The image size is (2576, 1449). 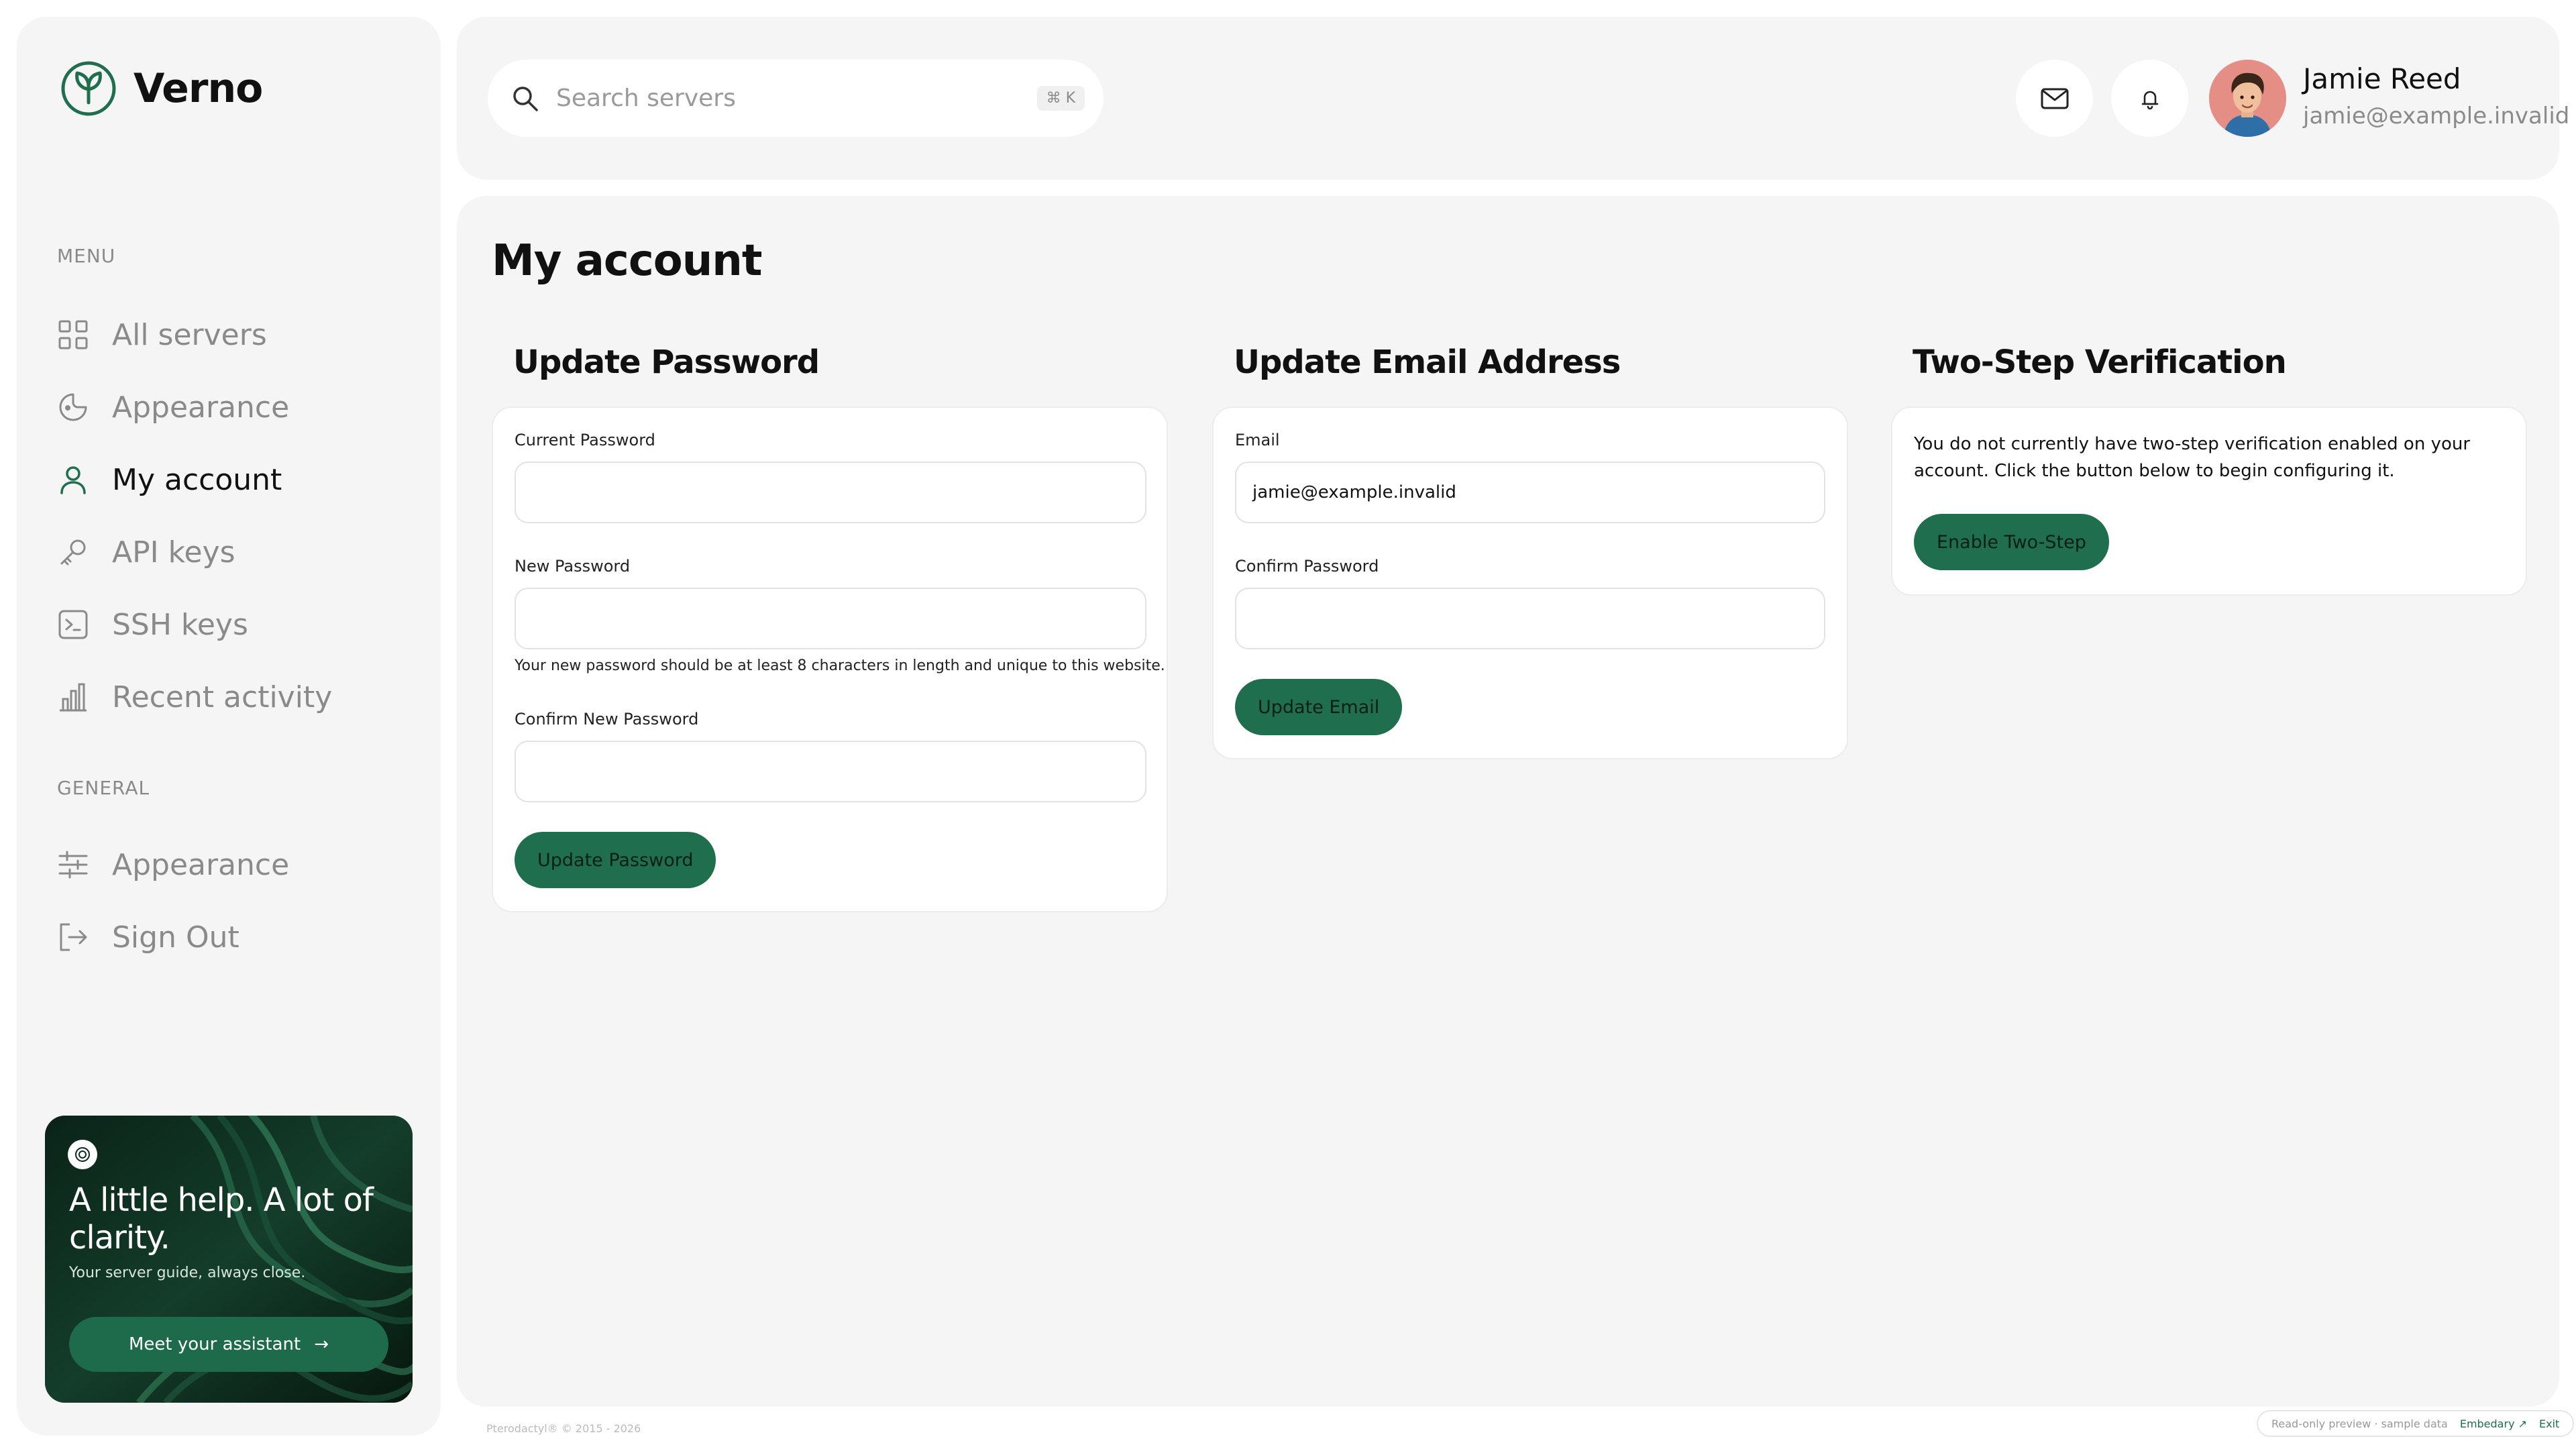 What do you see at coordinates (73, 480) in the screenshot?
I see `user-icon` at bounding box center [73, 480].